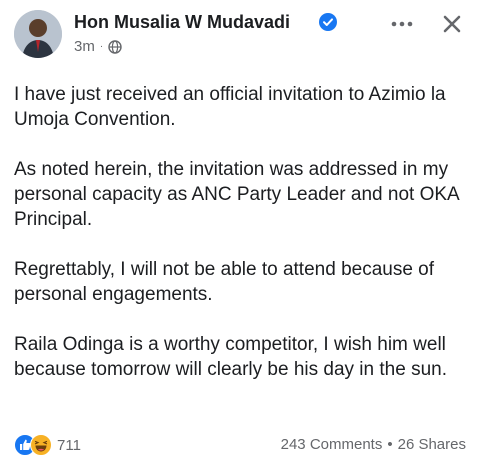 The image size is (480, 462). I want to click on haha-reaction-icon, so click(41, 445).